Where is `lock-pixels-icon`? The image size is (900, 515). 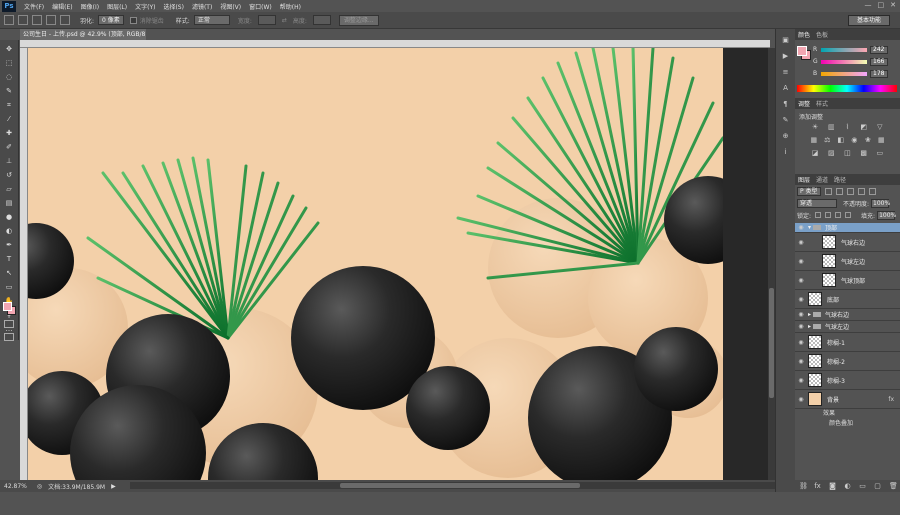 lock-pixels-icon is located at coordinates (828, 215).